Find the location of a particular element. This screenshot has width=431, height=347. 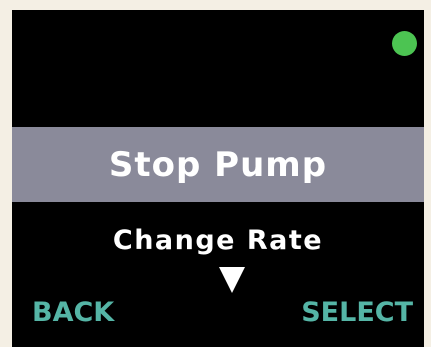

menu-item-label: Change Rate is located at coordinates (218, 240).